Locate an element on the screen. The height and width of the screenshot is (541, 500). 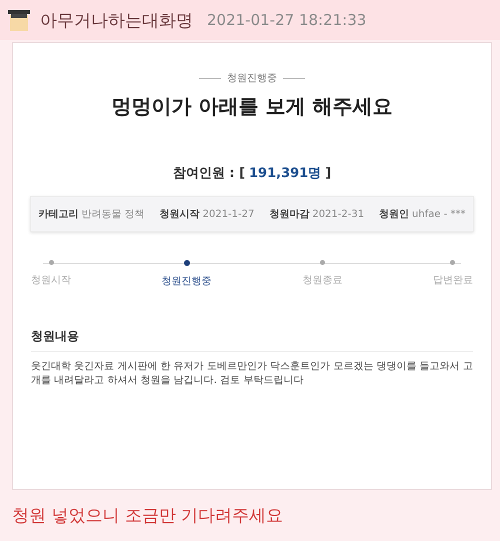
participant-count: 참여인원 : [ 191,391명 ] is located at coordinates (252, 173).